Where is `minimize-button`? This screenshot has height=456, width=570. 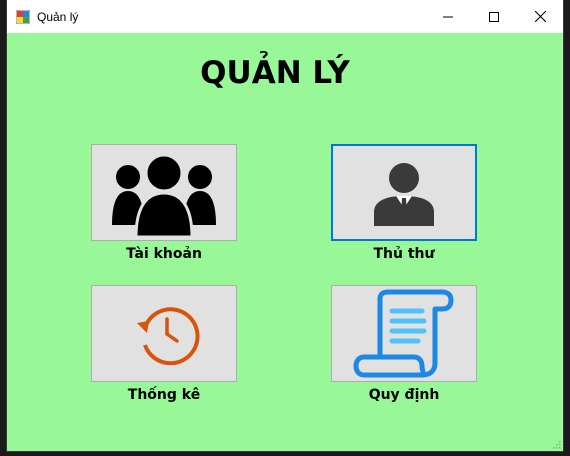 minimize-button is located at coordinates (448, 16).